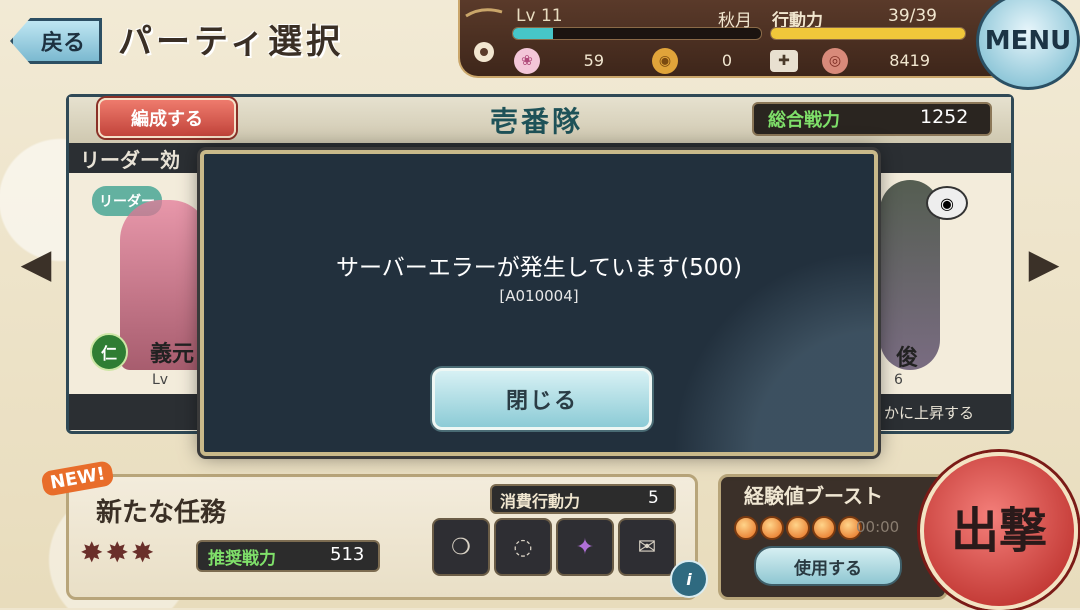 This screenshot has height=610, width=1080. What do you see at coordinates (539, 296) in the screenshot?
I see `error-code: [A010004]` at bounding box center [539, 296].